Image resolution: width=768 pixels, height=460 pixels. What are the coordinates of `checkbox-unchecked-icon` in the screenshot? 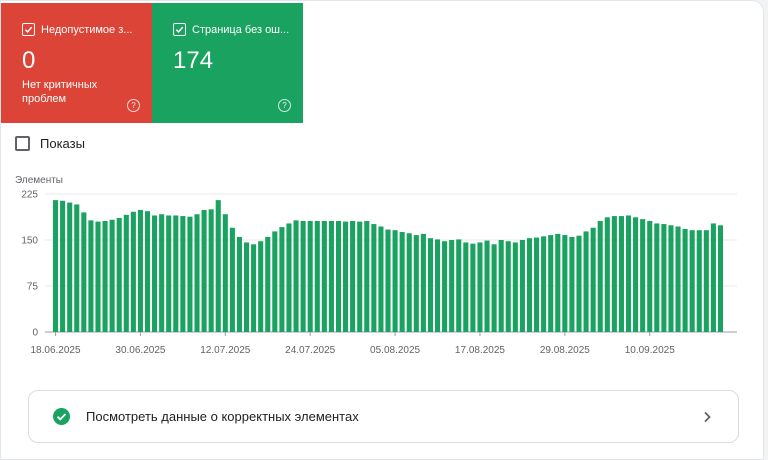 It's located at (22, 143).